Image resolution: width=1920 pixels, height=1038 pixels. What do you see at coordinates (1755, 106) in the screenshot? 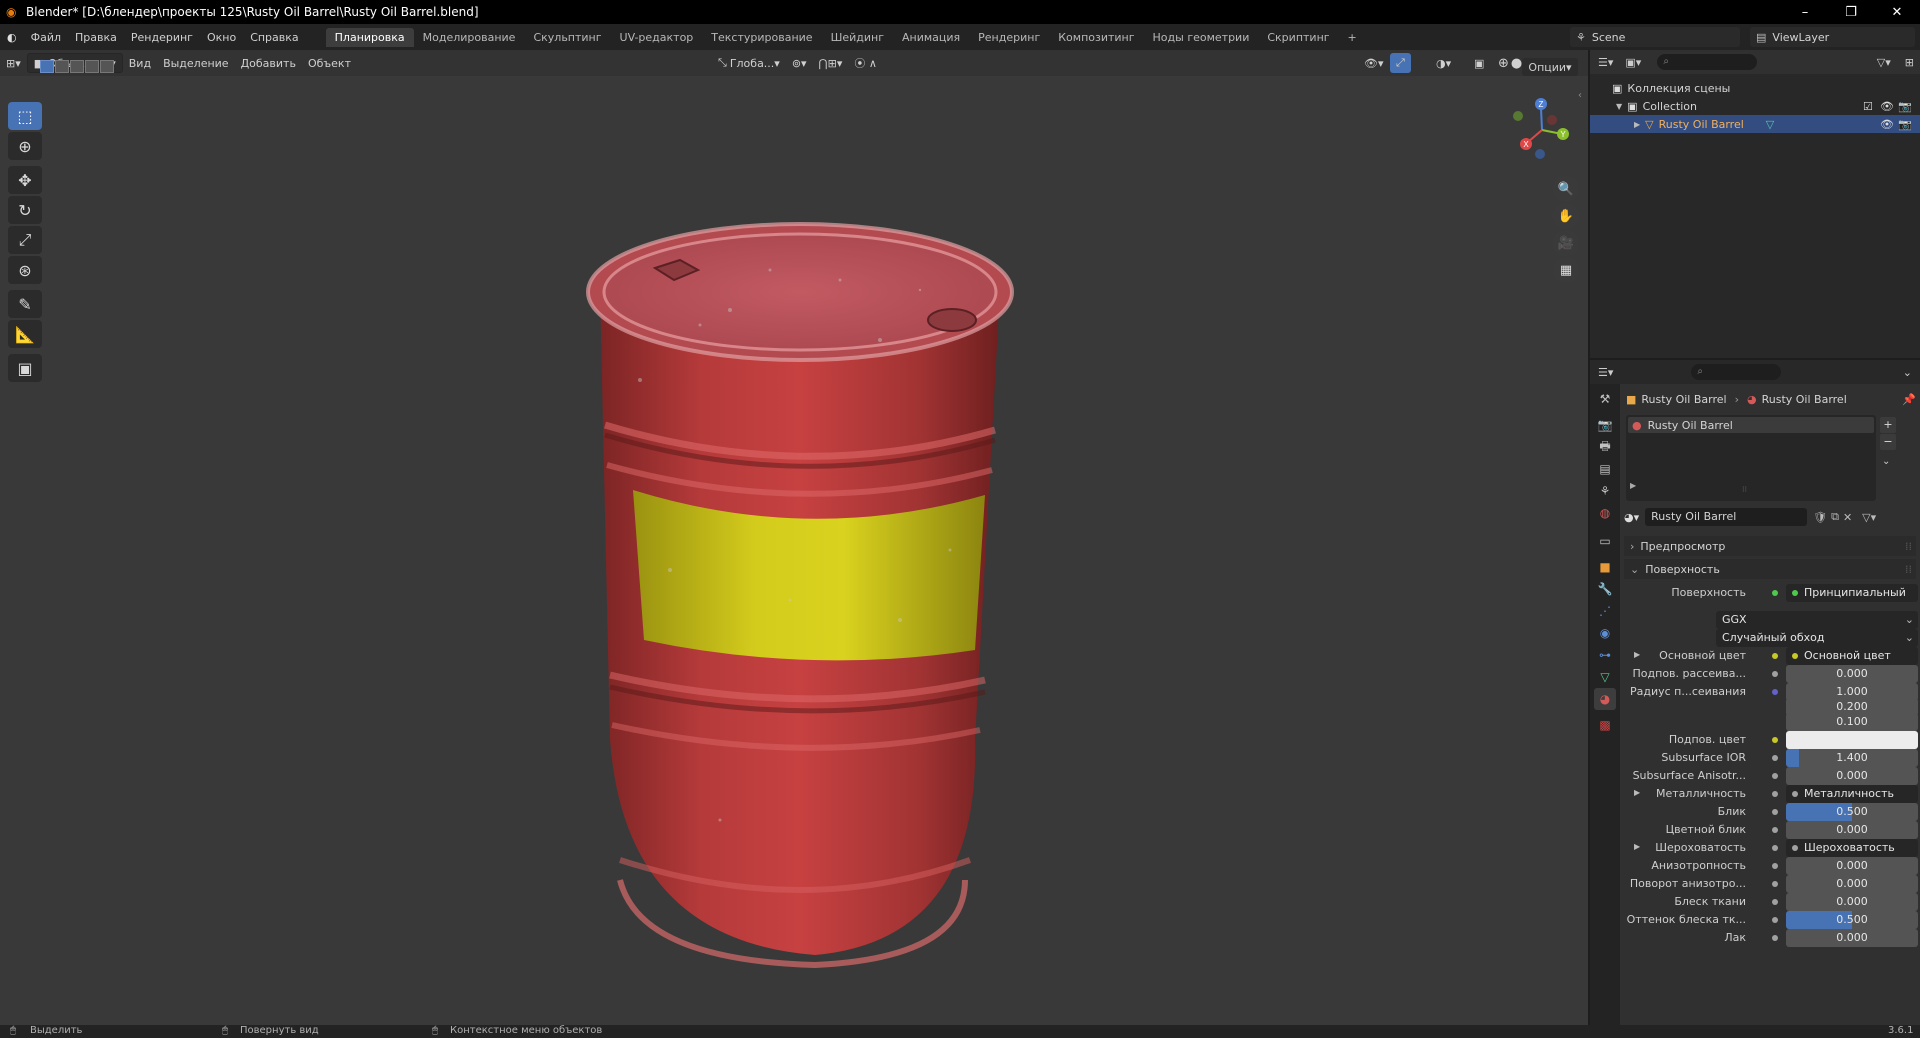
I see `outliner-collection: ▼ ▣ Collection ☑ 👁 📷` at bounding box center [1755, 106].